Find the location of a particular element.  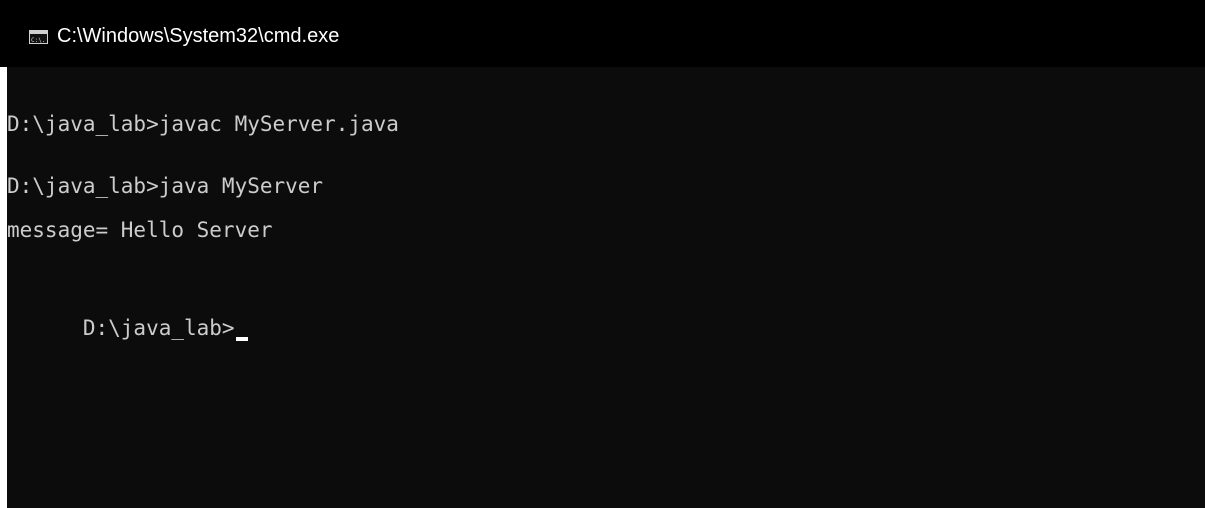

title-bar: C:\. C:\Windows\System32\cmd.exe is located at coordinates (602, 33).